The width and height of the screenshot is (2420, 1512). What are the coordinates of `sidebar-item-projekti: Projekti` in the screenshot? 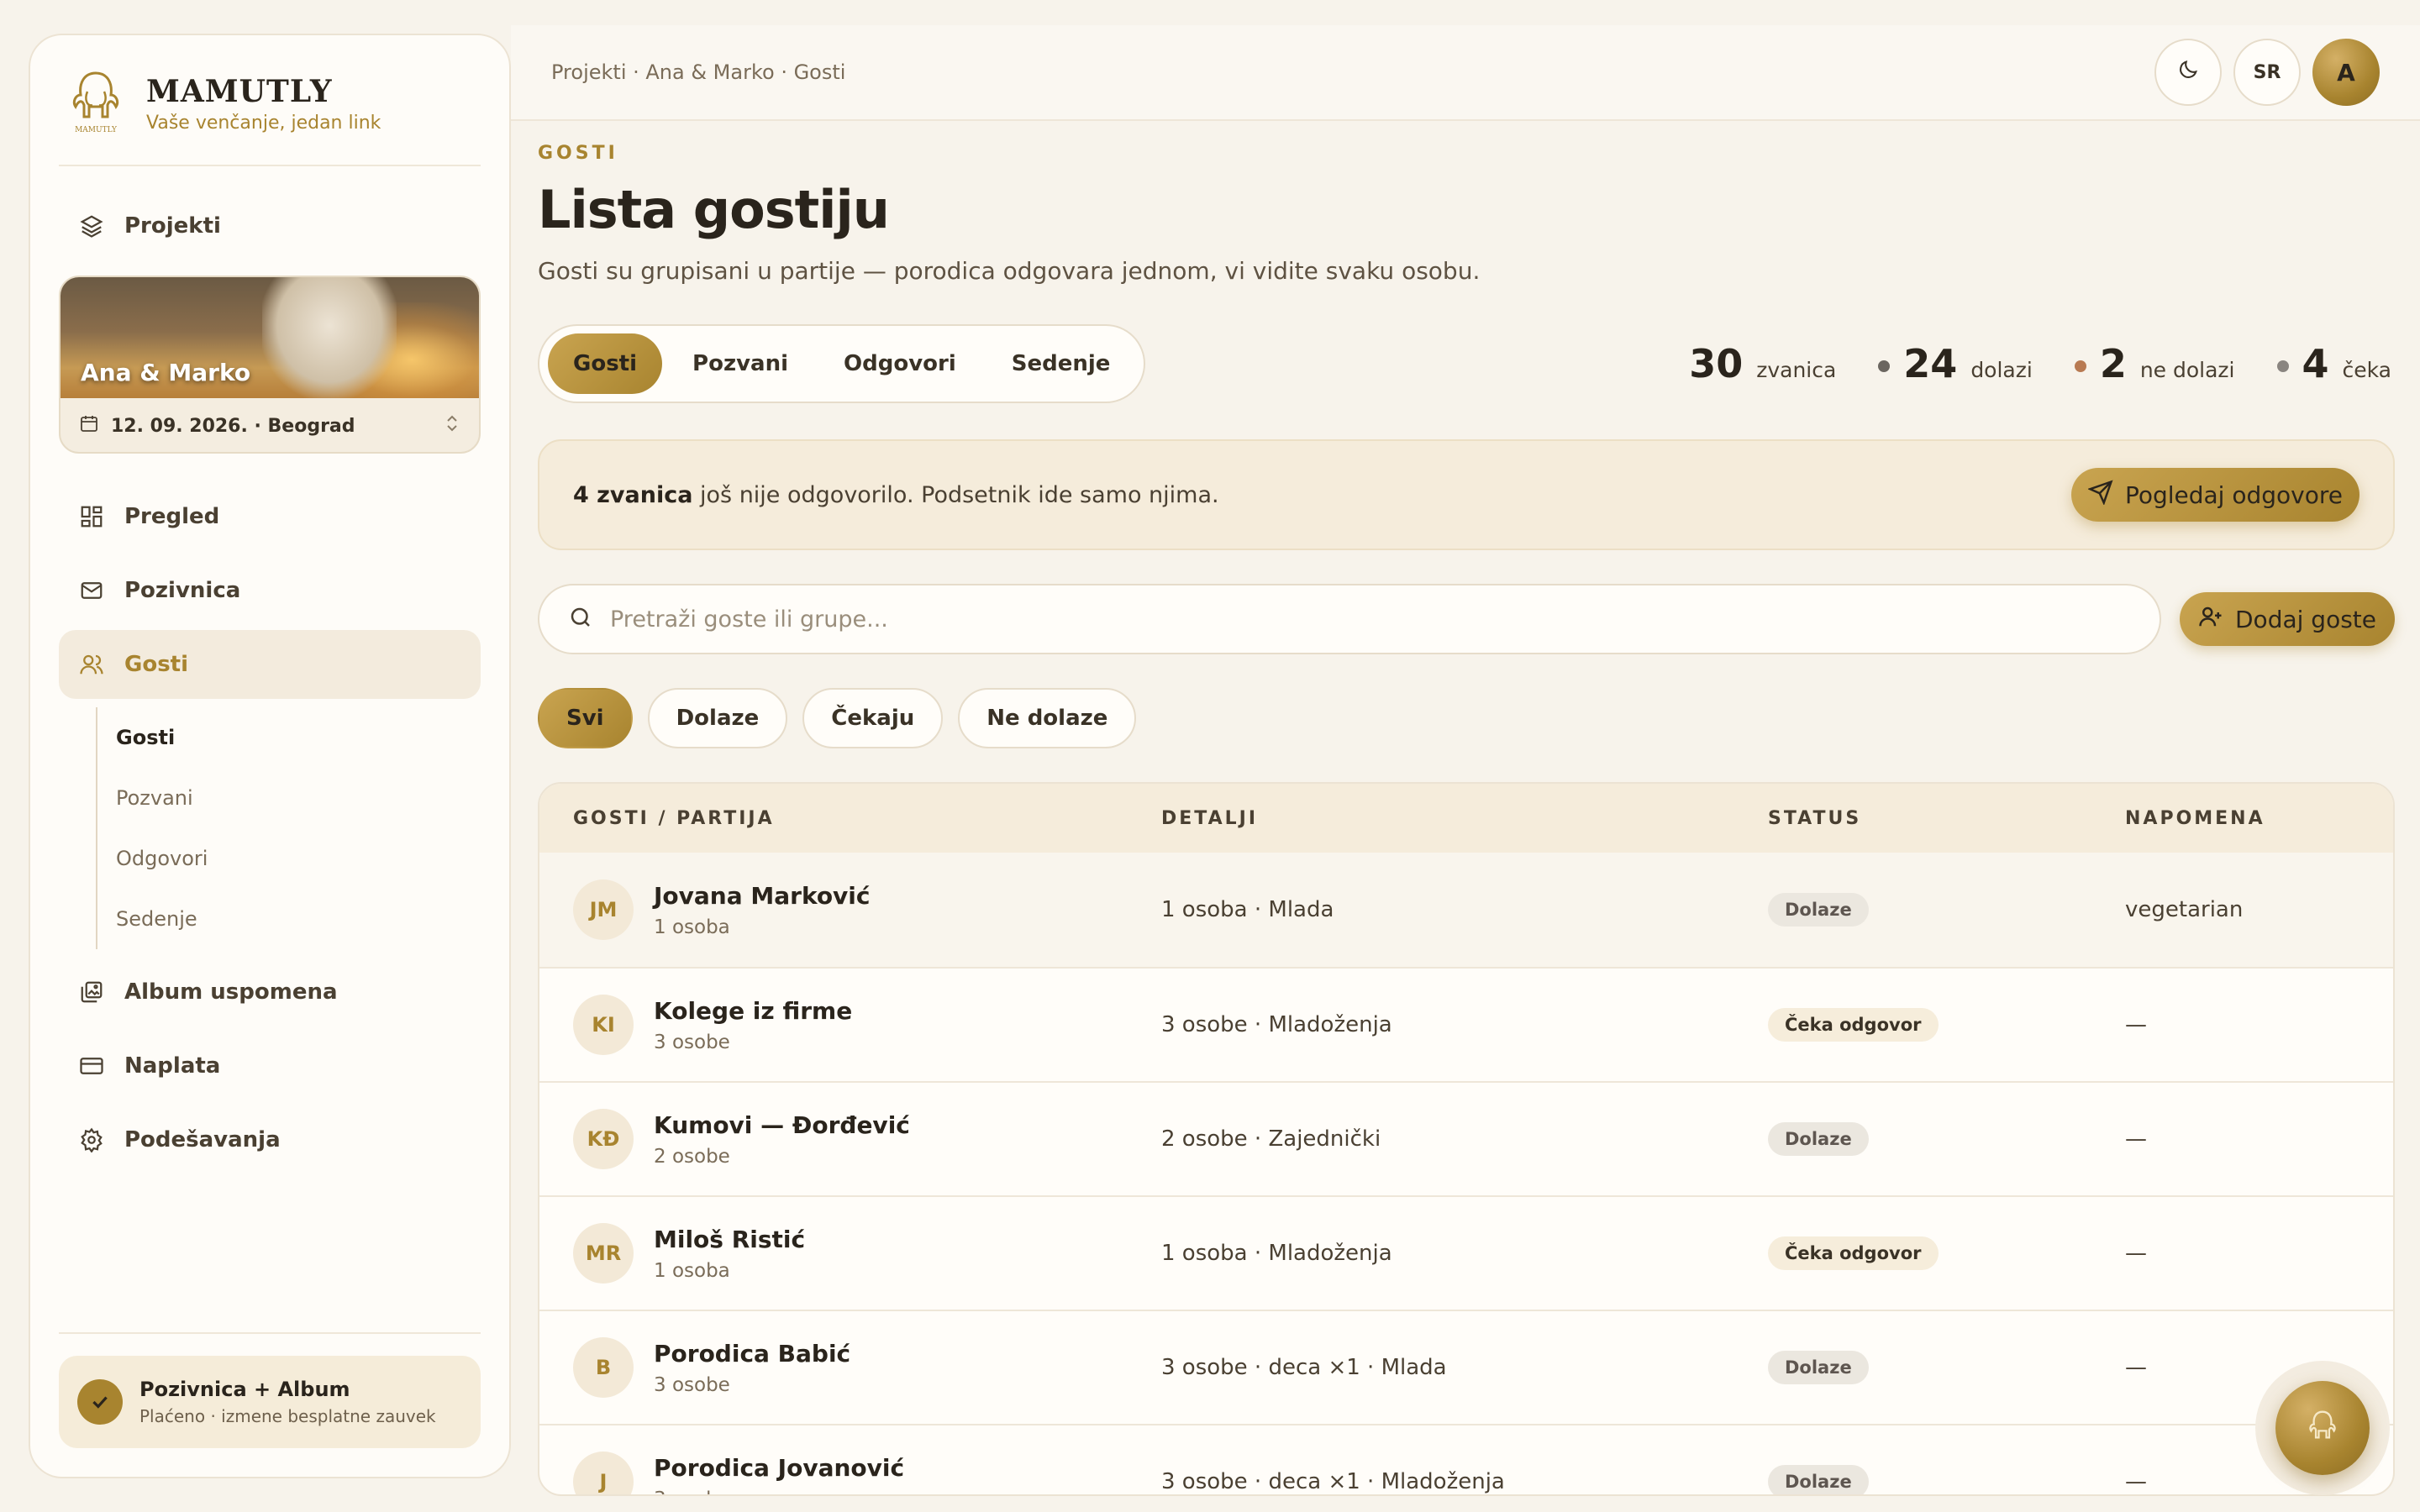 It's located at (270, 226).